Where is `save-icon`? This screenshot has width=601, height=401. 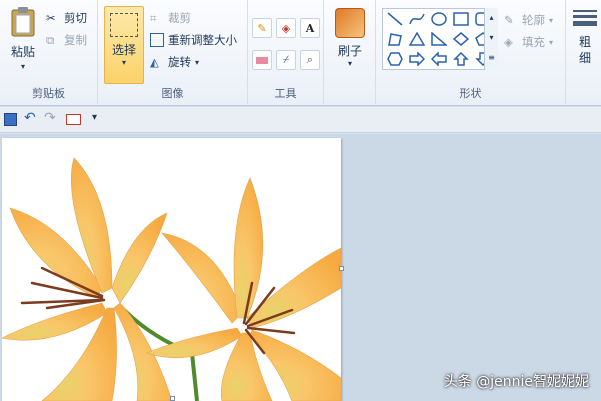 save-icon is located at coordinates (10, 119).